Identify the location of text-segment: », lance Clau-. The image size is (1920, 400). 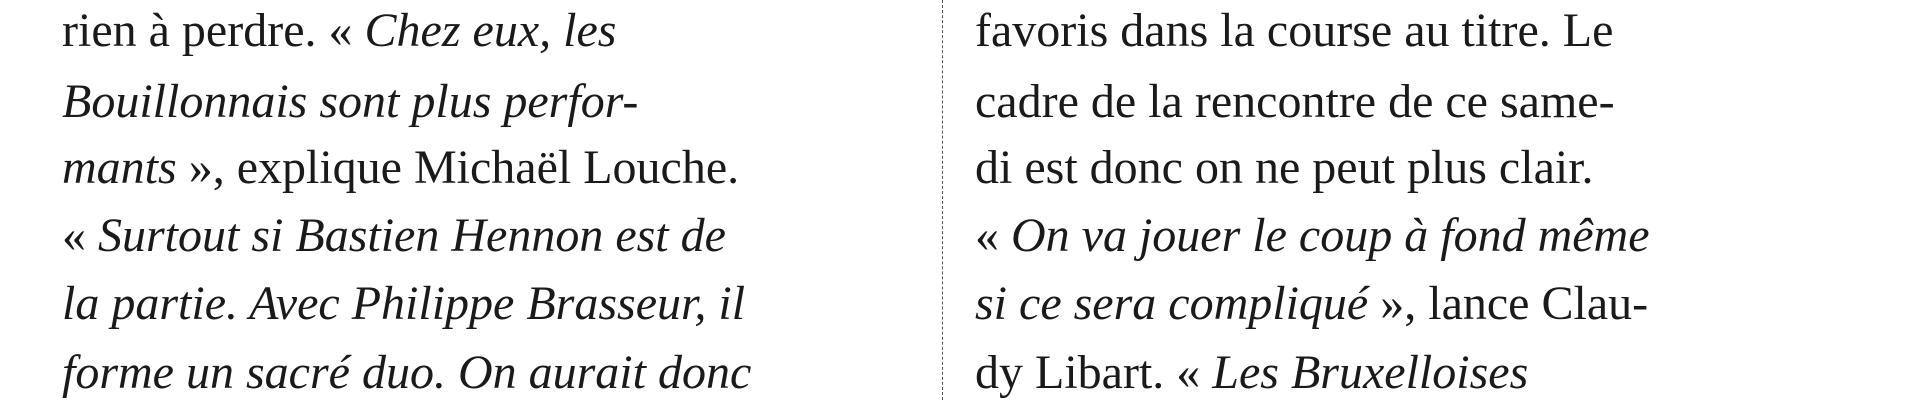
(1508, 303).